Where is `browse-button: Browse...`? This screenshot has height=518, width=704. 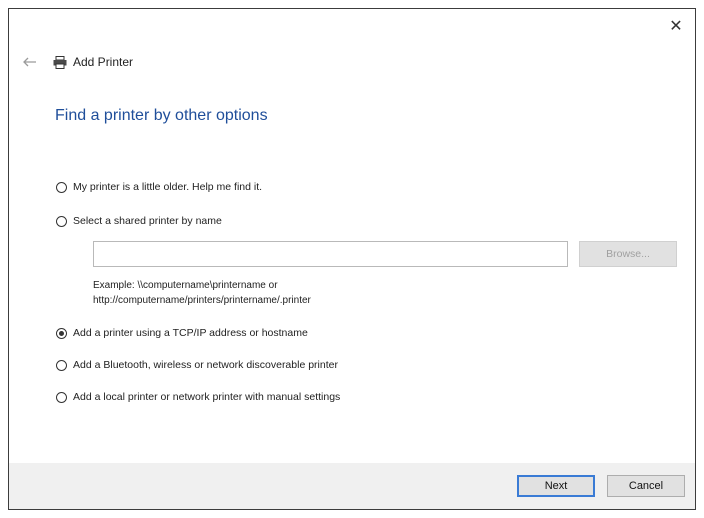 browse-button: Browse... is located at coordinates (628, 254).